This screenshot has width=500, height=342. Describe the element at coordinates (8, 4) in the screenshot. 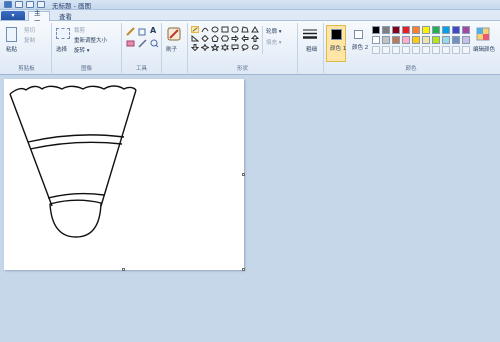

I see `app-icon` at that location.